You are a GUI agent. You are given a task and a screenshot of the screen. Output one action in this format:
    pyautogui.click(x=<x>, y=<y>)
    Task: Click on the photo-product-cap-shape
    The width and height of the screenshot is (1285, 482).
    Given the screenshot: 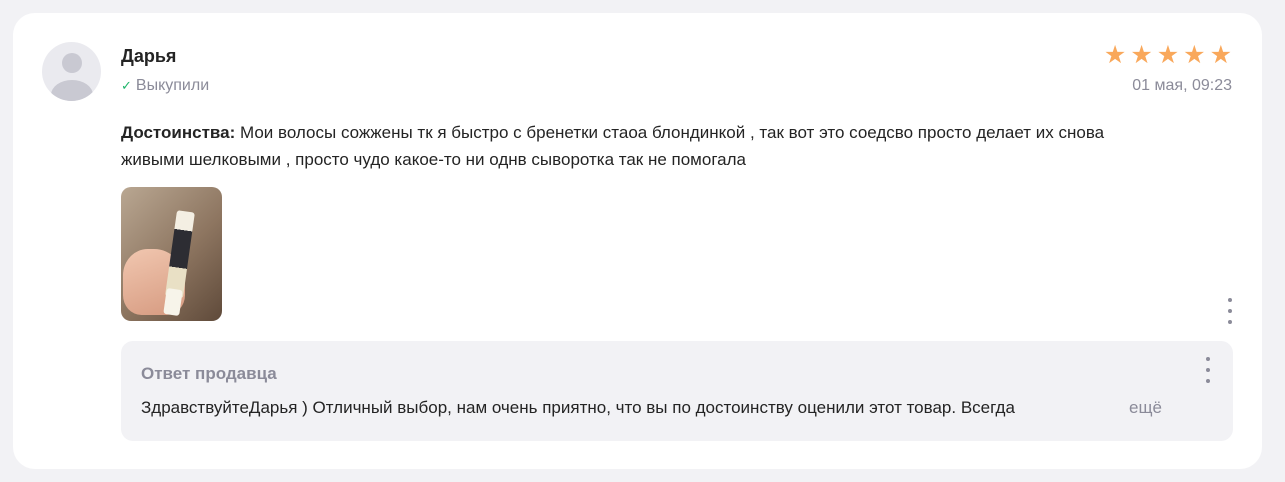 What is the action you would take?
    pyautogui.click(x=173, y=302)
    